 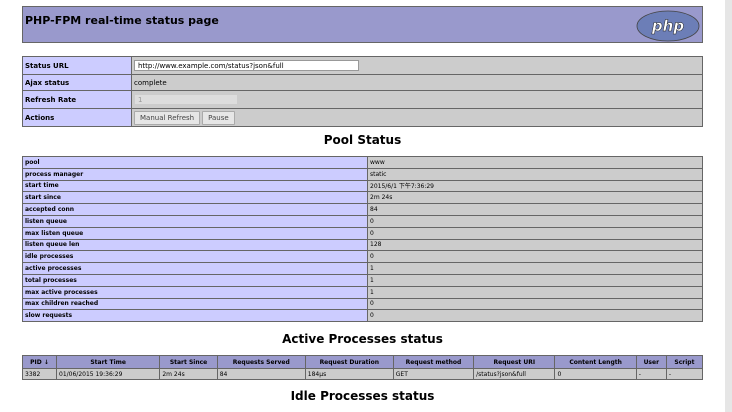 I want to click on column-header: Request Duration, so click(x=349, y=362).